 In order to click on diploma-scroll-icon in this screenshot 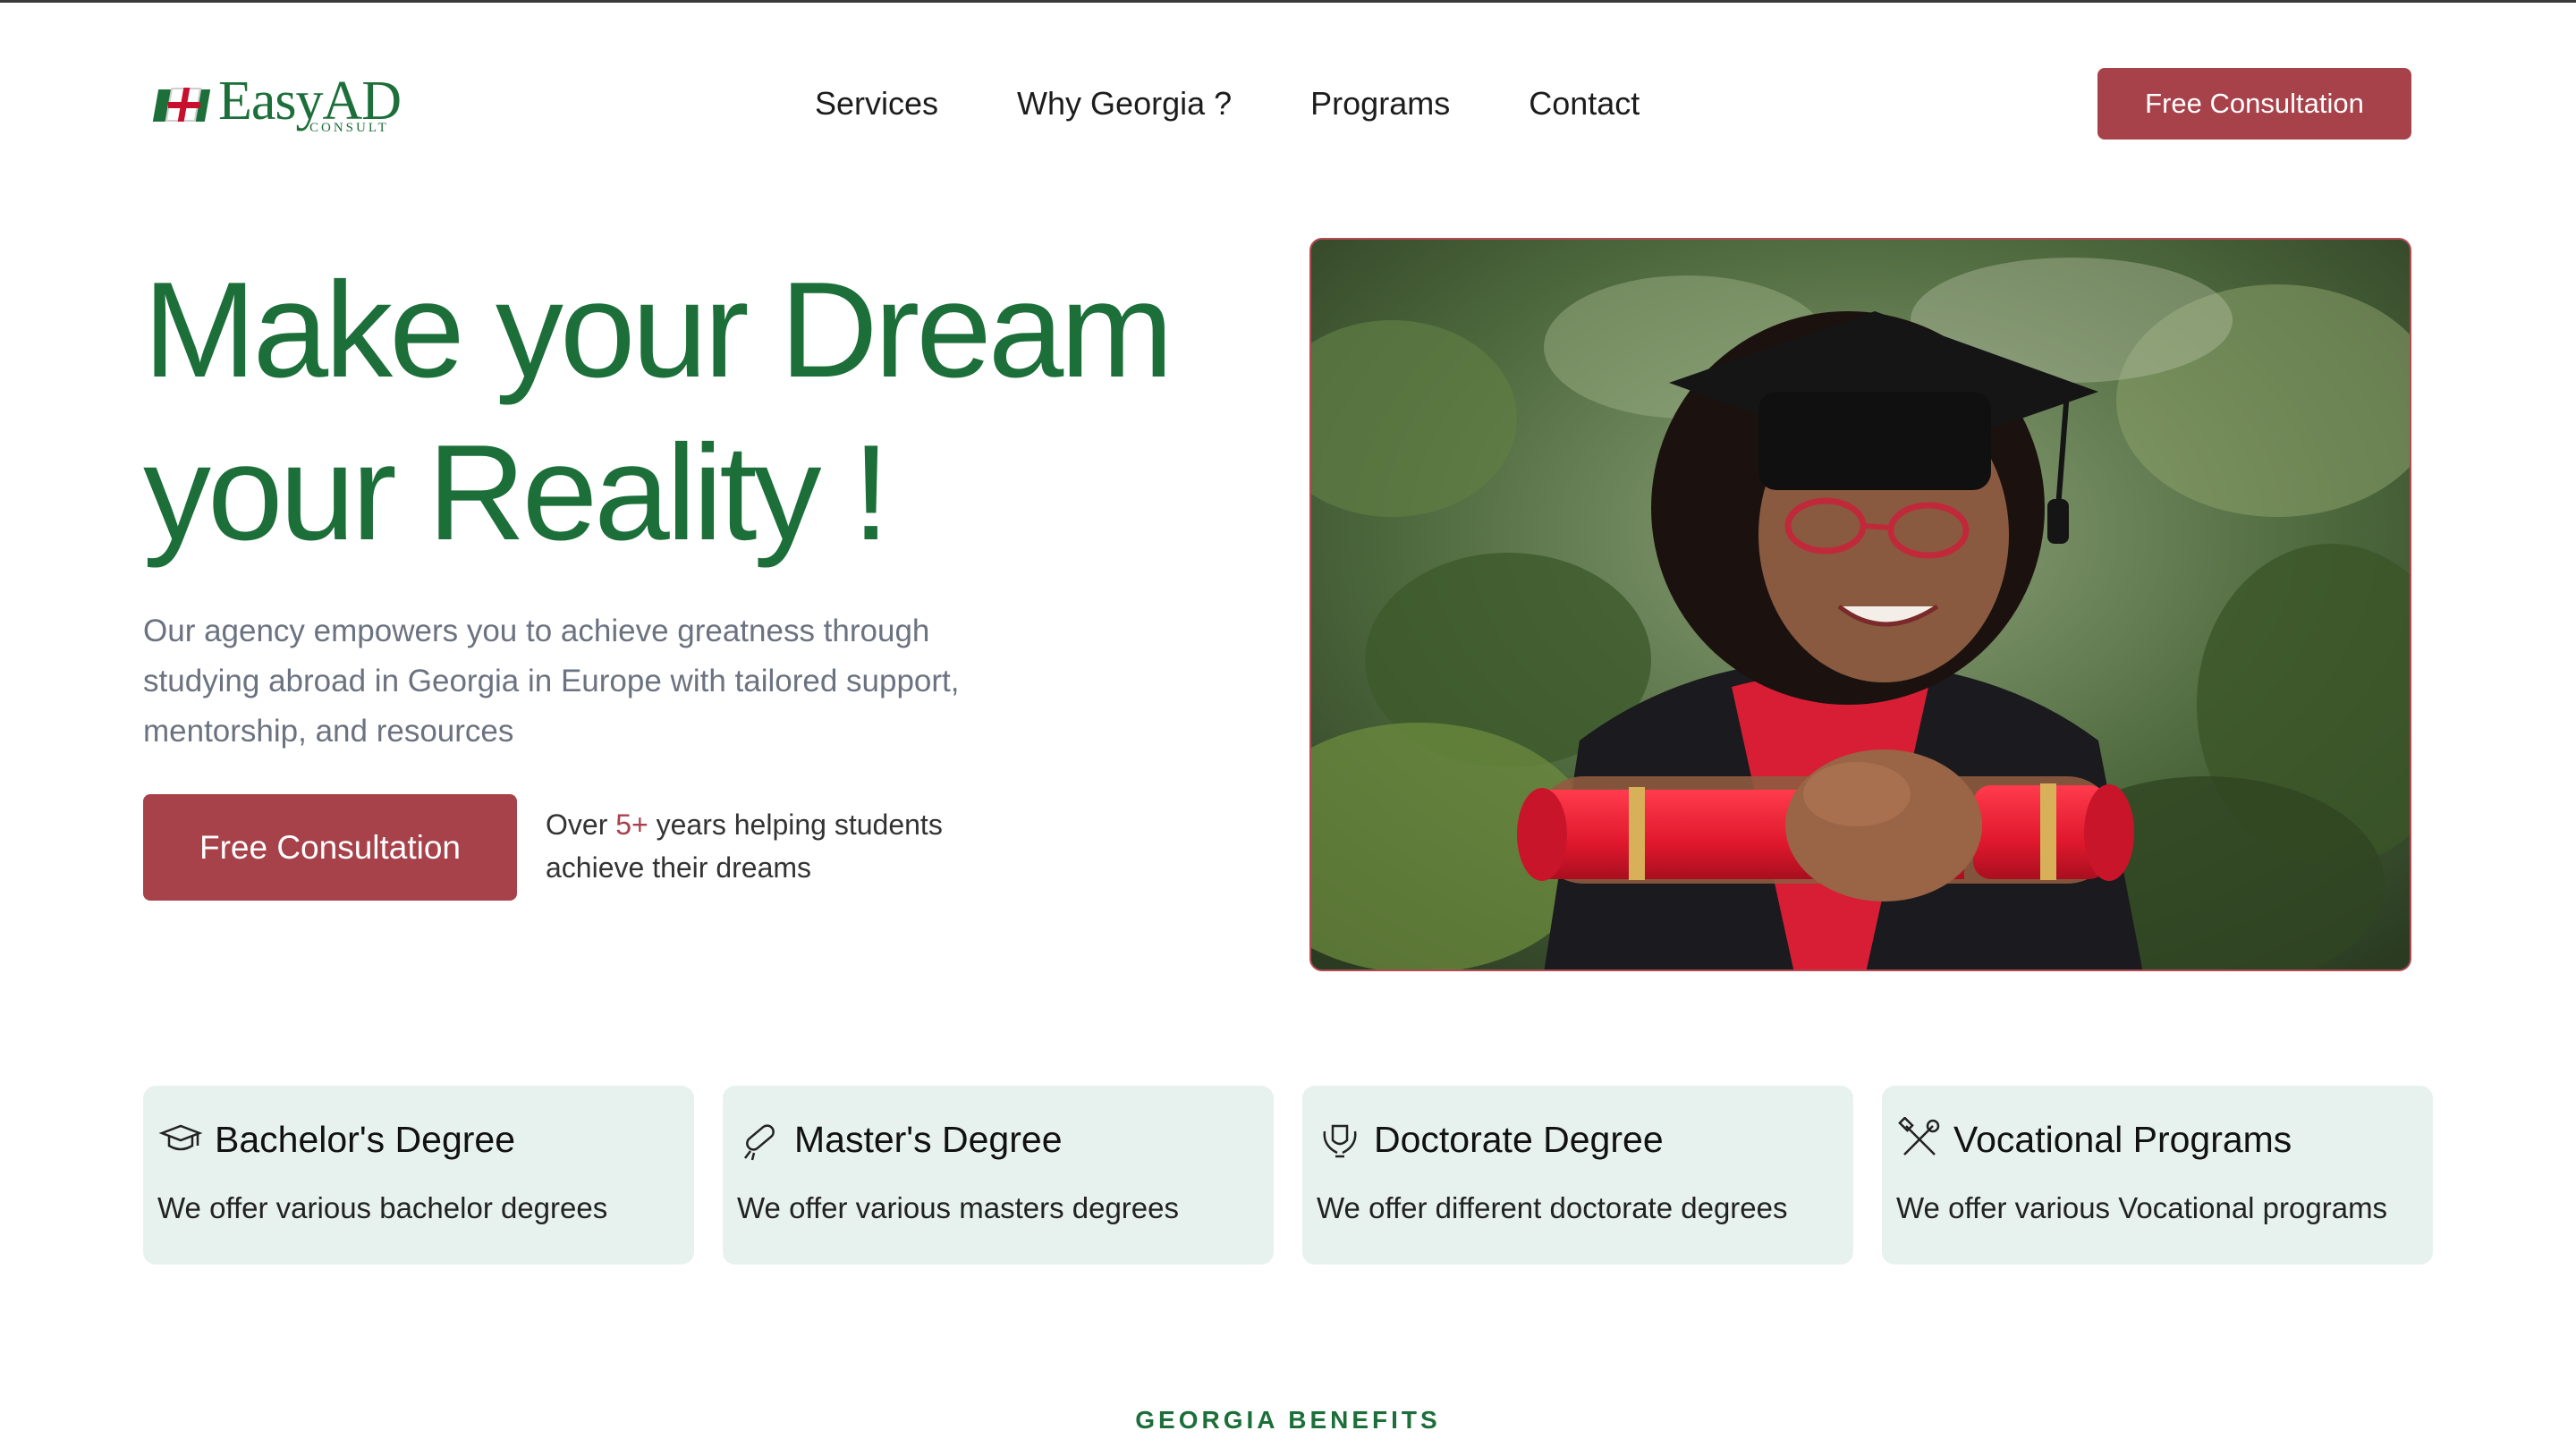, I will do `click(760, 1139)`.